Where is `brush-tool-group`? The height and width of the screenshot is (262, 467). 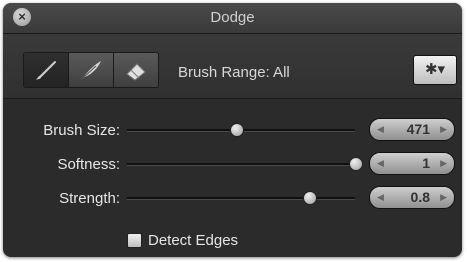 brush-tool-group is located at coordinates (91, 70).